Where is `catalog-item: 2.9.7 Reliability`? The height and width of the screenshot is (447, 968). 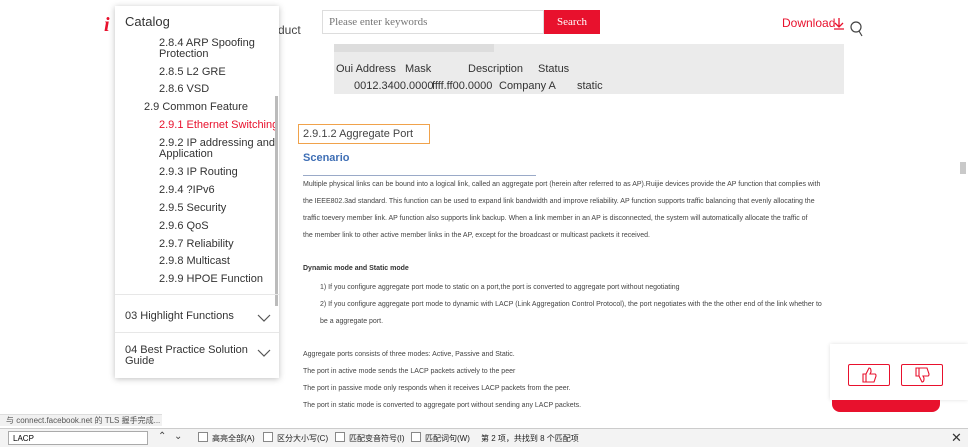 catalog-item: 2.9.7 Reliability is located at coordinates (196, 244).